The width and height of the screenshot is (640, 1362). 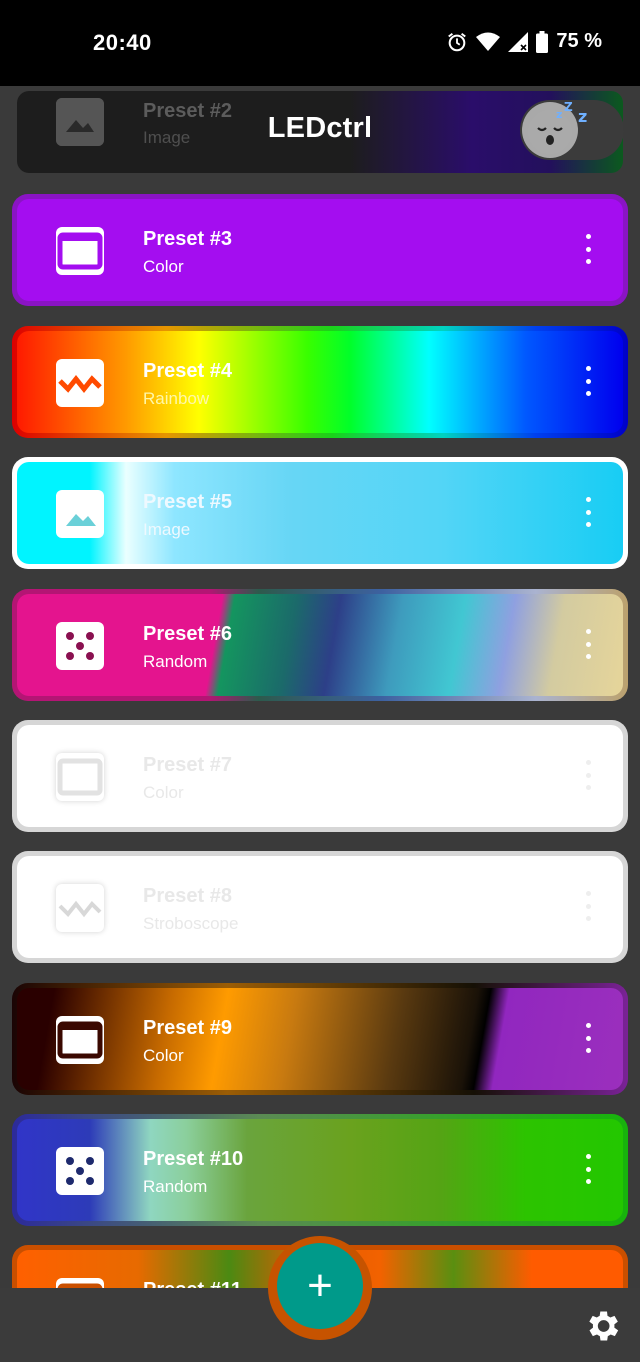 What do you see at coordinates (579, 41) in the screenshot?
I see `battery-percentage: 75 %` at bounding box center [579, 41].